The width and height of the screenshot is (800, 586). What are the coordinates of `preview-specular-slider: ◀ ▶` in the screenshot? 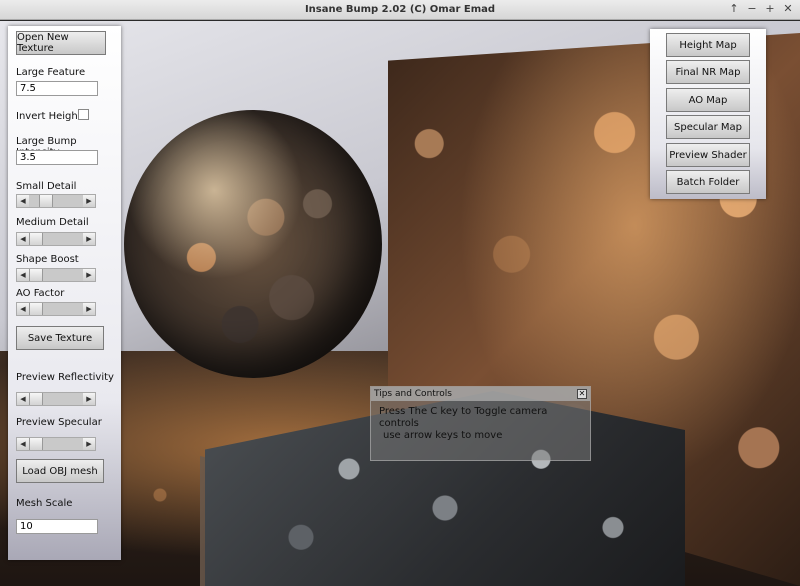 It's located at (56, 444).